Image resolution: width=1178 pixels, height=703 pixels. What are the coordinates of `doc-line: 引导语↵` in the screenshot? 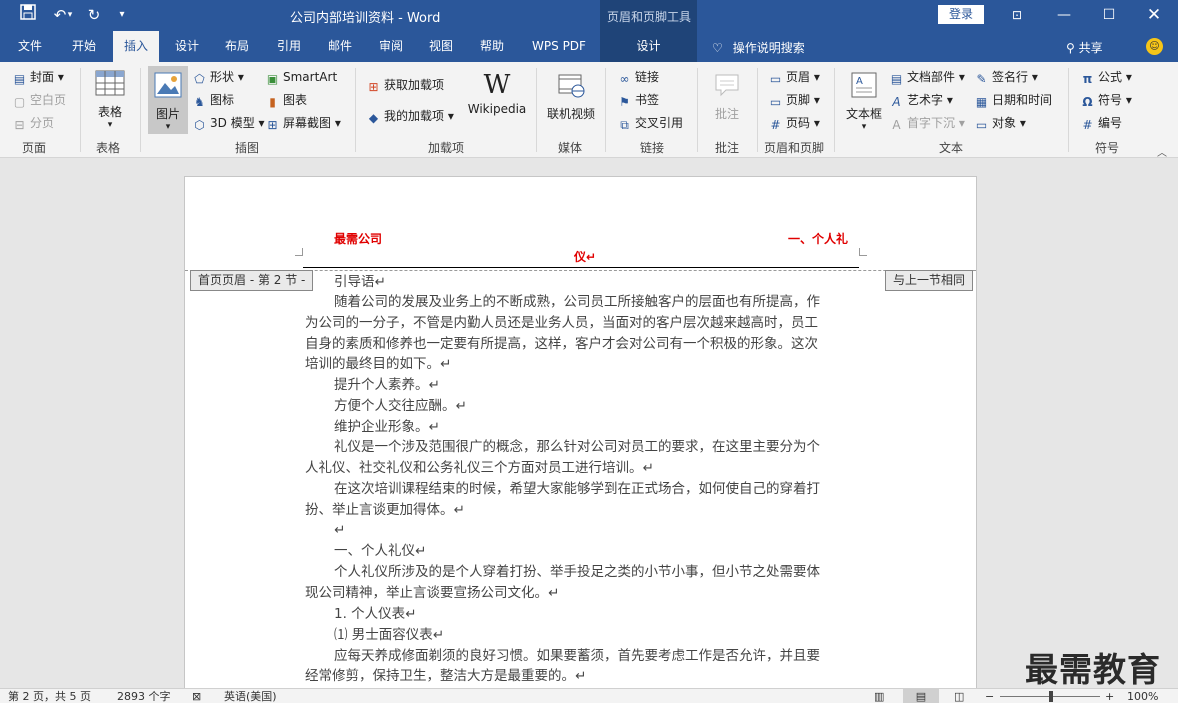 It's located at (360, 282).